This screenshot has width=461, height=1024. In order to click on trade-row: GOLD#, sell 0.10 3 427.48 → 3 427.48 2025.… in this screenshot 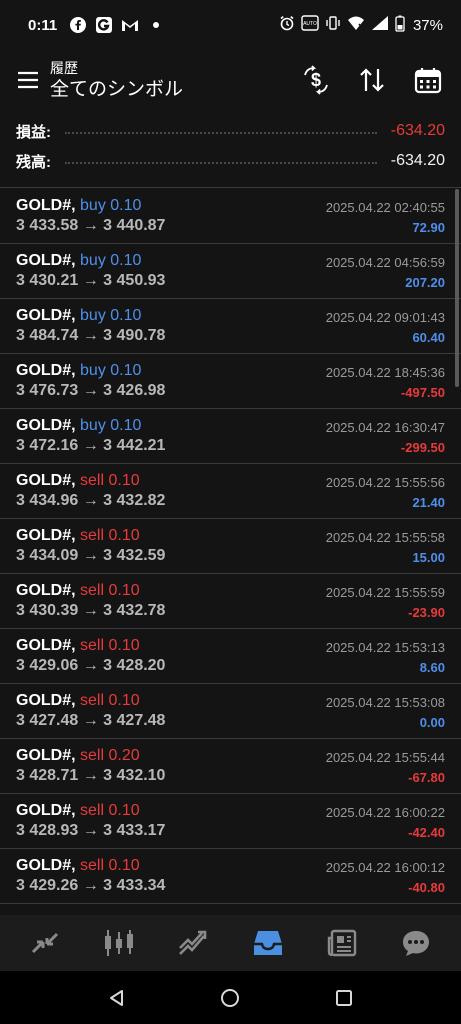, I will do `click(230, 711)`.